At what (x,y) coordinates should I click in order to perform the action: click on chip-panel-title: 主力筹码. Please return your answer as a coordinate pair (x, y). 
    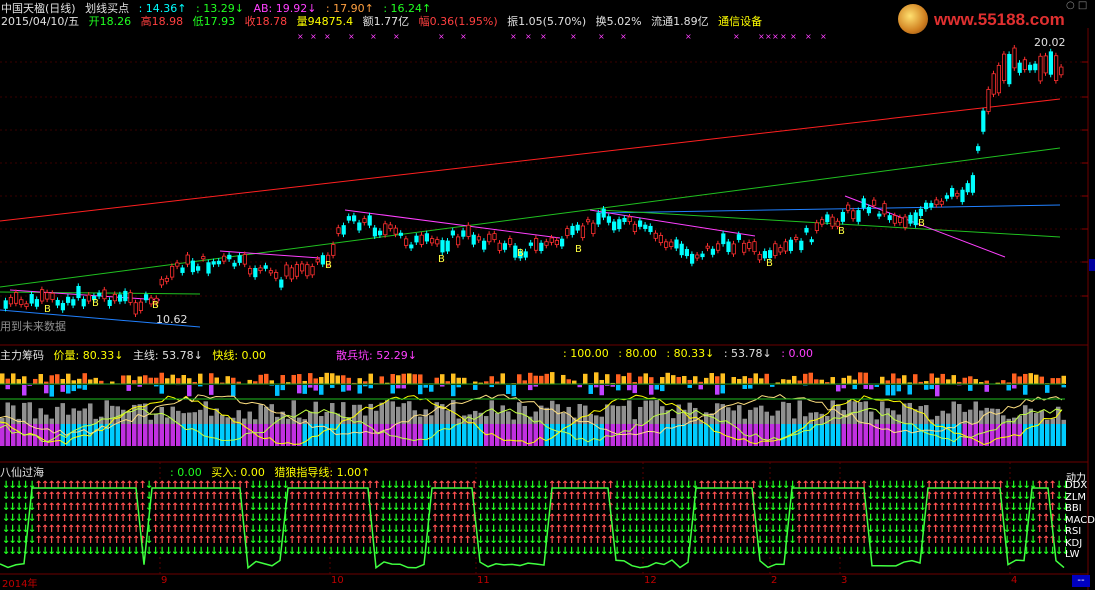
    Looking at the image, I should click on (22, 355).